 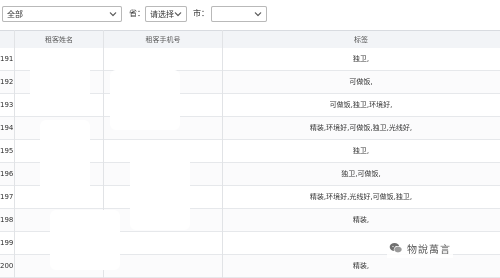 What do you see at coordinates (250, 128) in the screenshot?
I see `table-row: 194 精装,环境好,可做饭,独卫,光线好,` at bounding box center [250, 128].